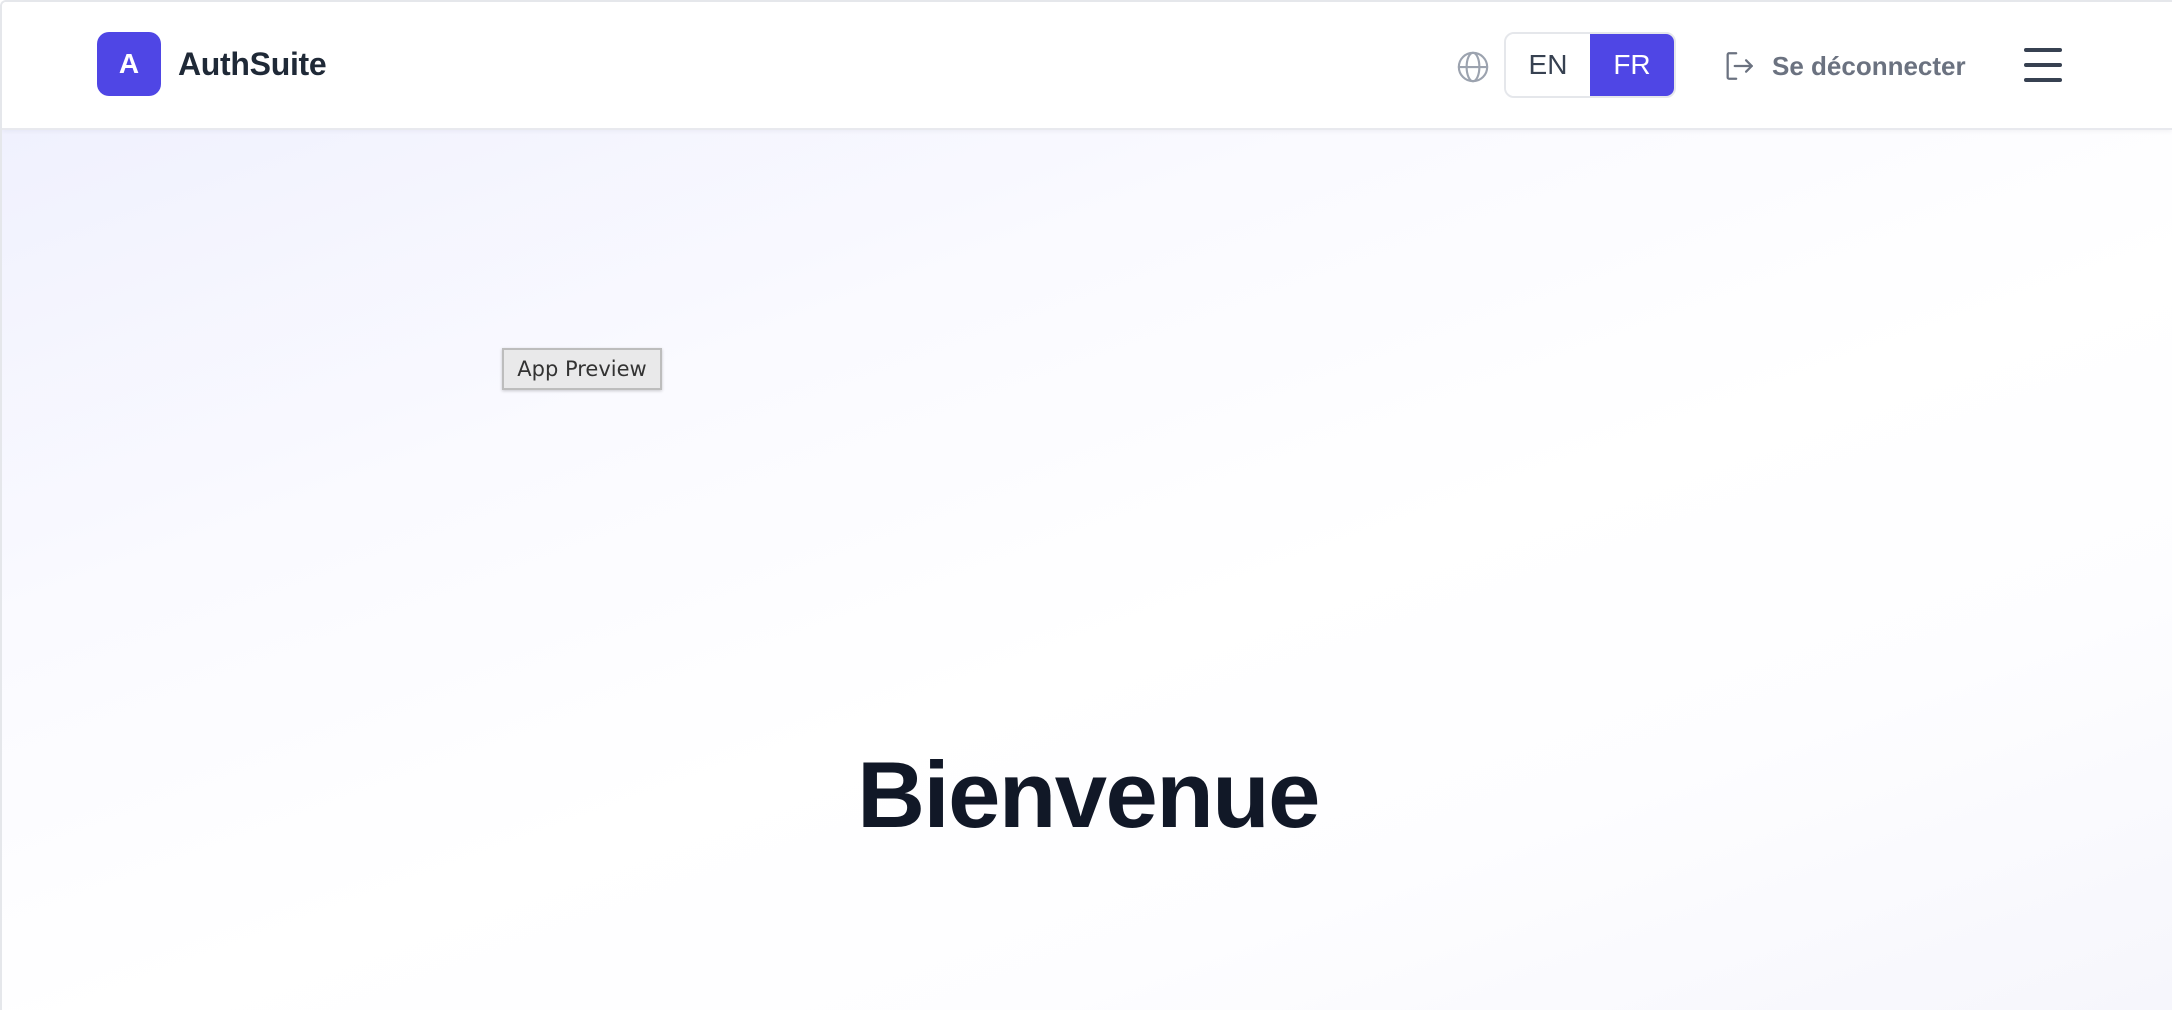  I want to click on hamburger-menu-icon, so click(2043, 65).